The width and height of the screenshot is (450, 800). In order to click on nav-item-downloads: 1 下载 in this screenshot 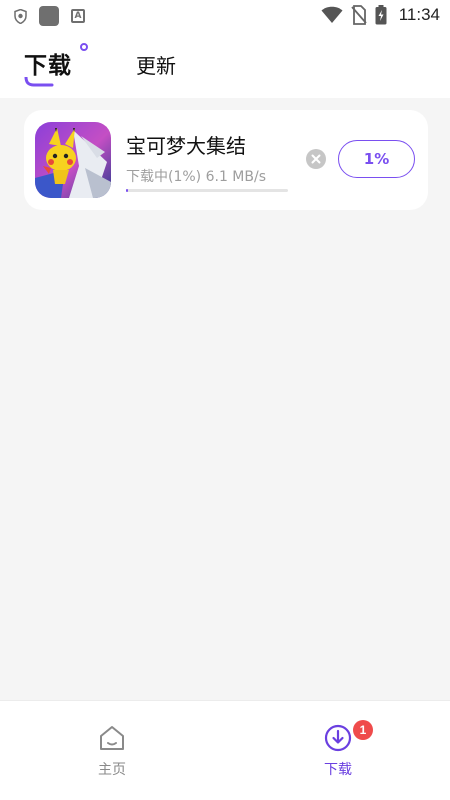, I will do `click(340, 749)`.